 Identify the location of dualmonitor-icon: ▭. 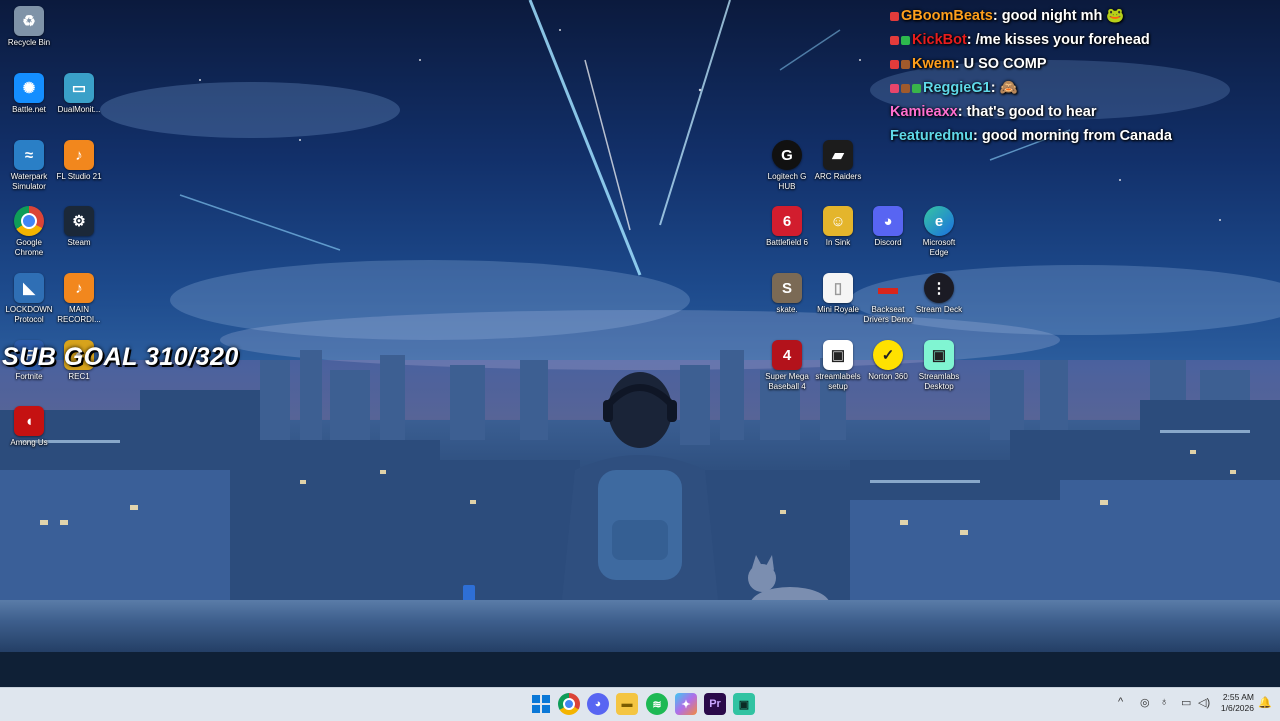
(79, 88).